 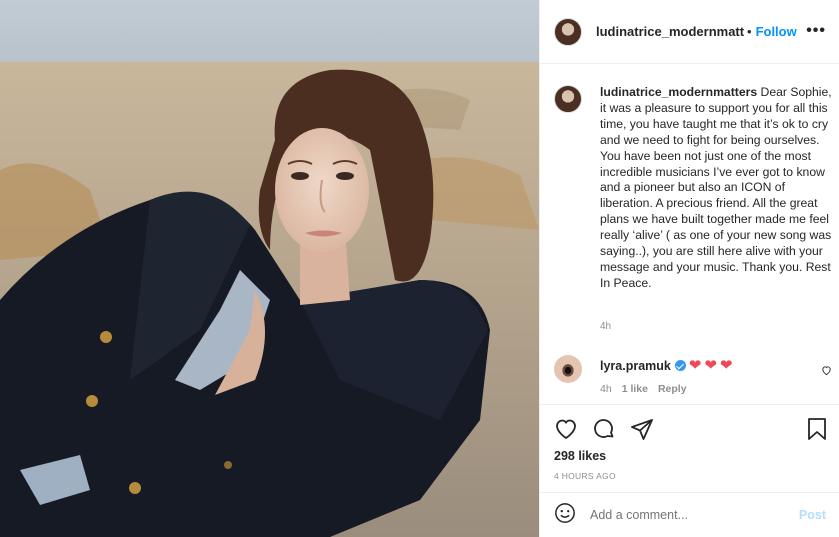 I want to click on caption-timestamp: 4h, so click(x=605, y=326).